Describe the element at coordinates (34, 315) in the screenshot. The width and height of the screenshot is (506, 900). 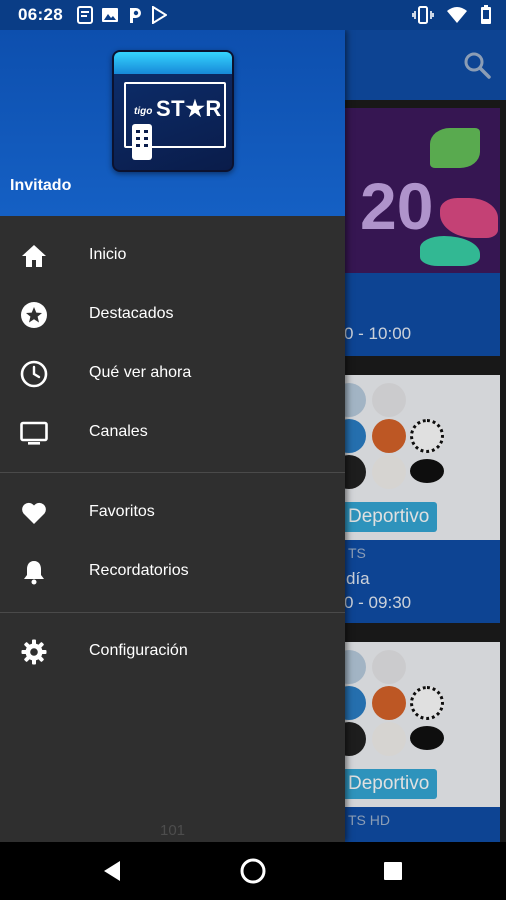
I see `star-circle-icon` at that location.